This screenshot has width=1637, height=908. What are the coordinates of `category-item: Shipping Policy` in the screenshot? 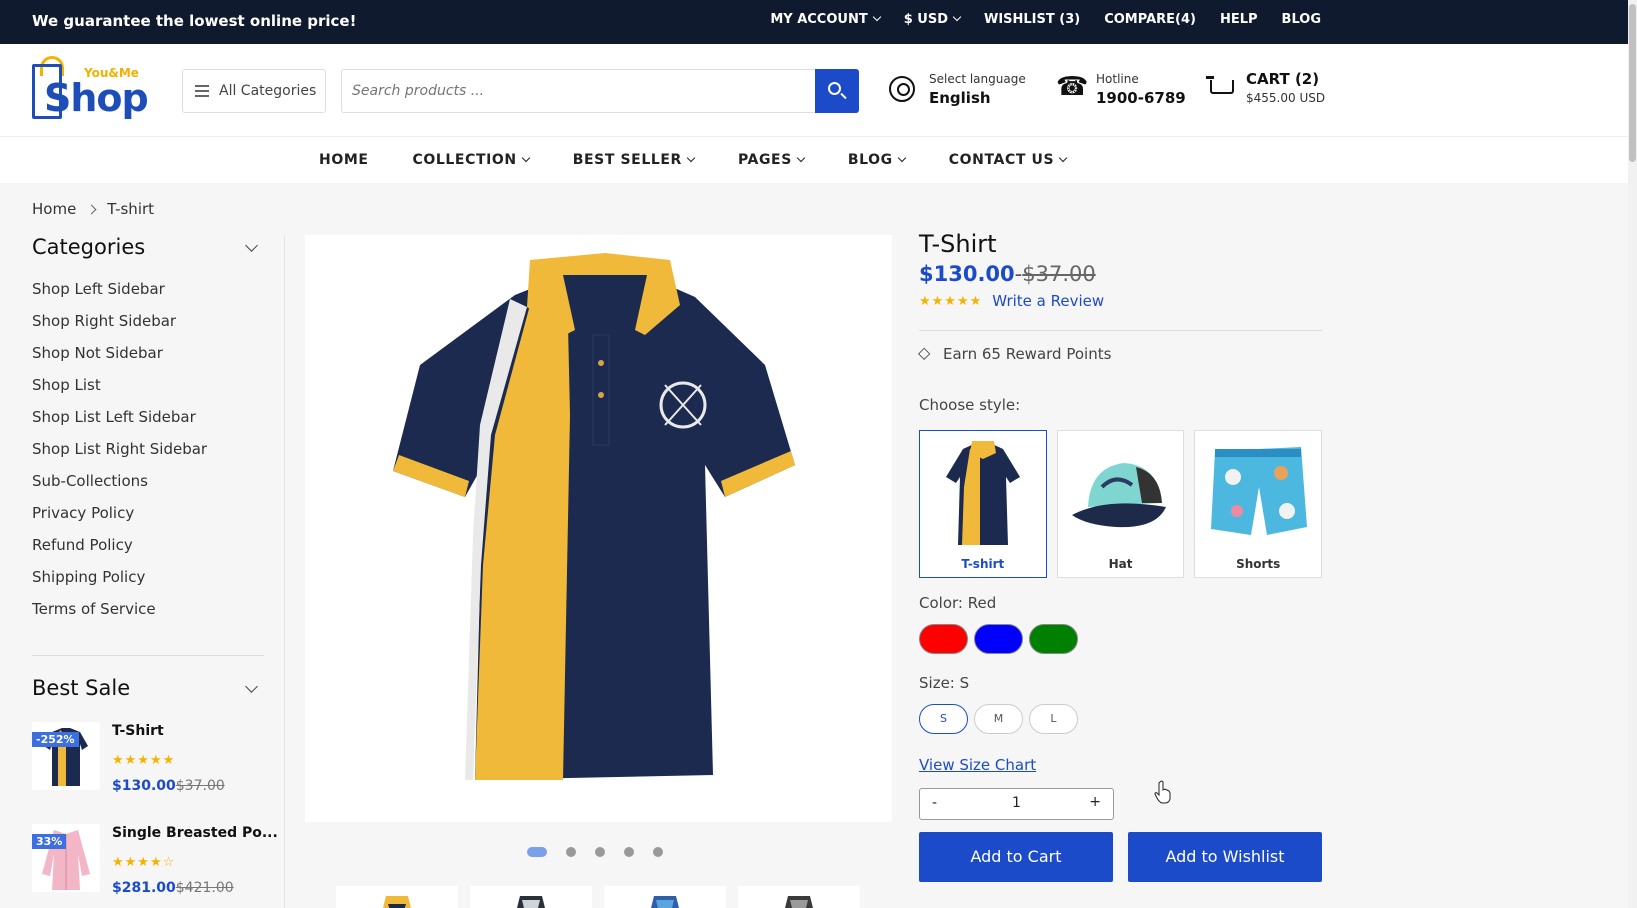 It's located at (148, 577).